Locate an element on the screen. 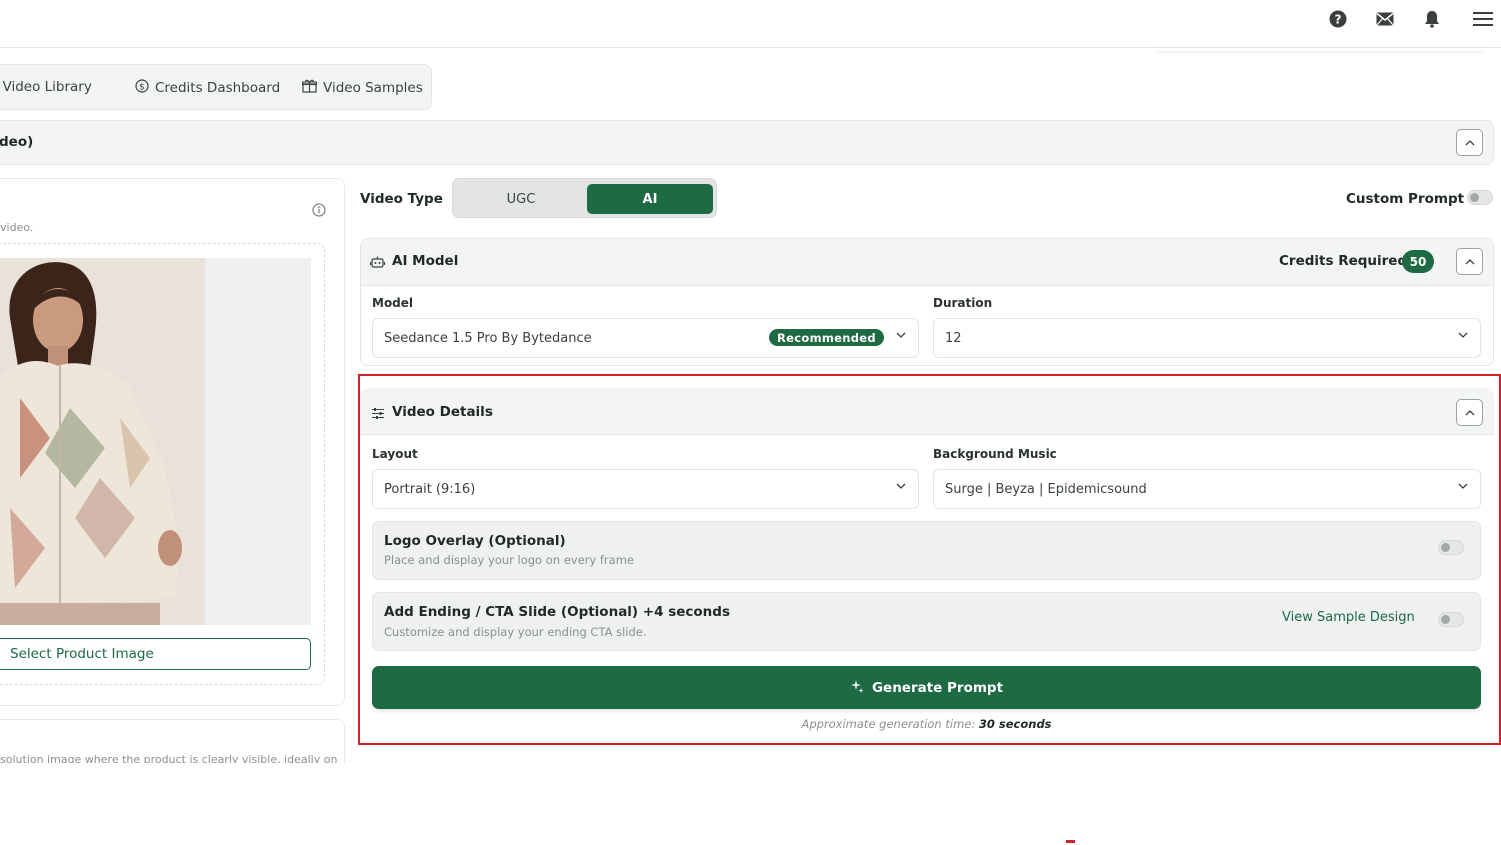  tab-label: AI Video Library is located at coordinates (46, 87).